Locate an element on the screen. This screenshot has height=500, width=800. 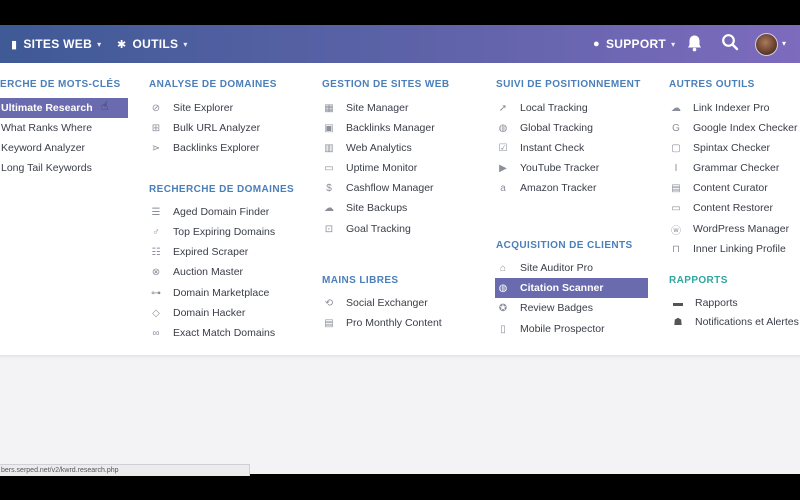
menu-item-mobile-prospector: ▯ Mobile Prospector is located at coordinates (550, 329).